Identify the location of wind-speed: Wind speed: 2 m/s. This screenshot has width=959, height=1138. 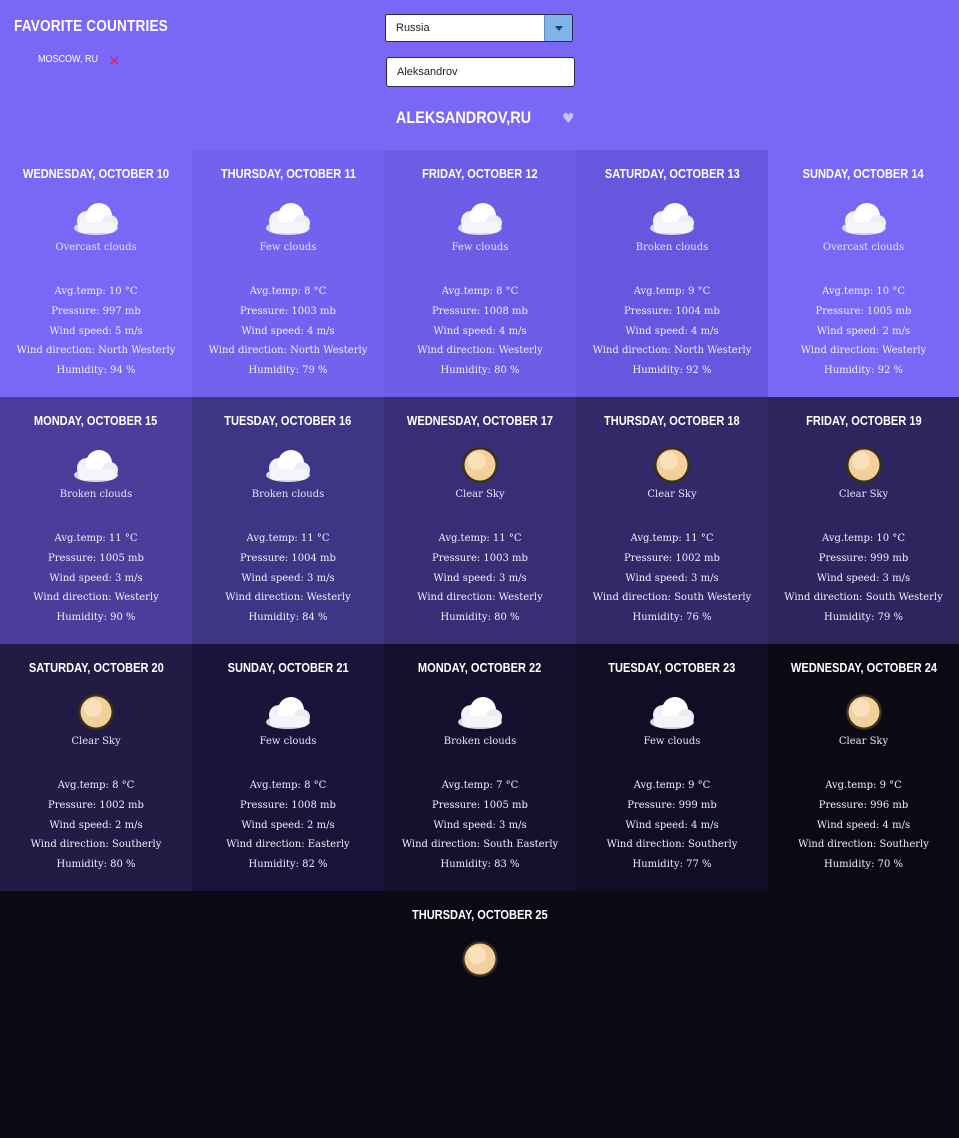
(96, 825).